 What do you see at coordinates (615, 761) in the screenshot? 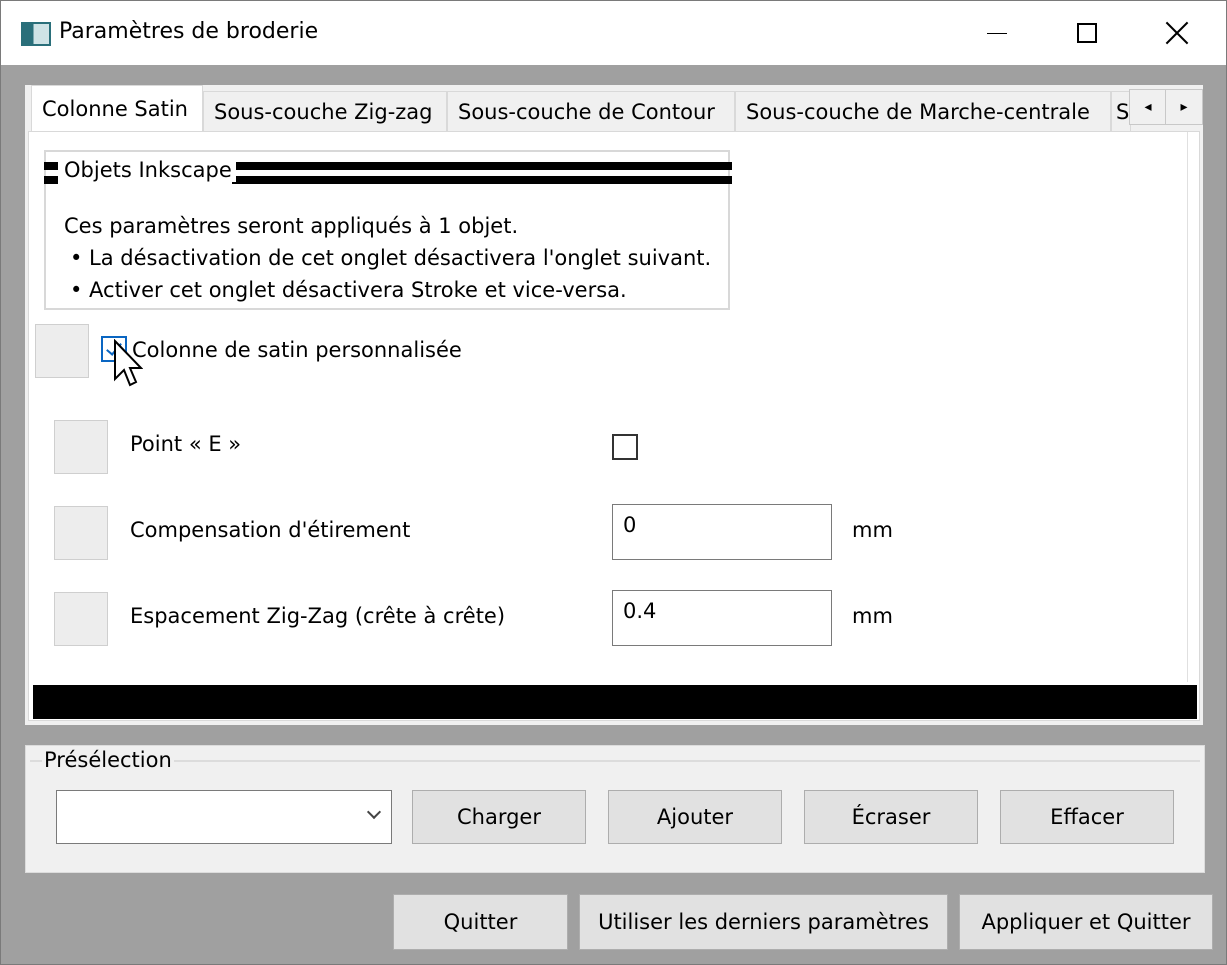
I see `preset-divider` at bounding box center [615, 761].